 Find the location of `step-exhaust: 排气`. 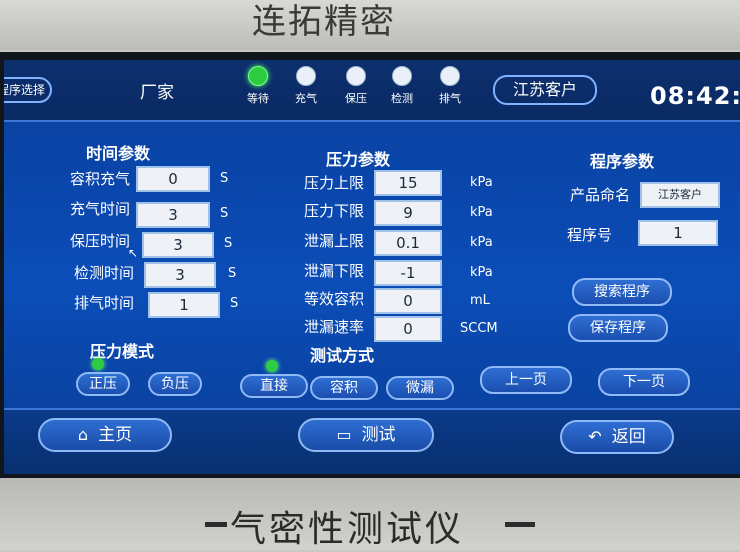

step-exhaust: 排气 is located at coordinates (450, 86).